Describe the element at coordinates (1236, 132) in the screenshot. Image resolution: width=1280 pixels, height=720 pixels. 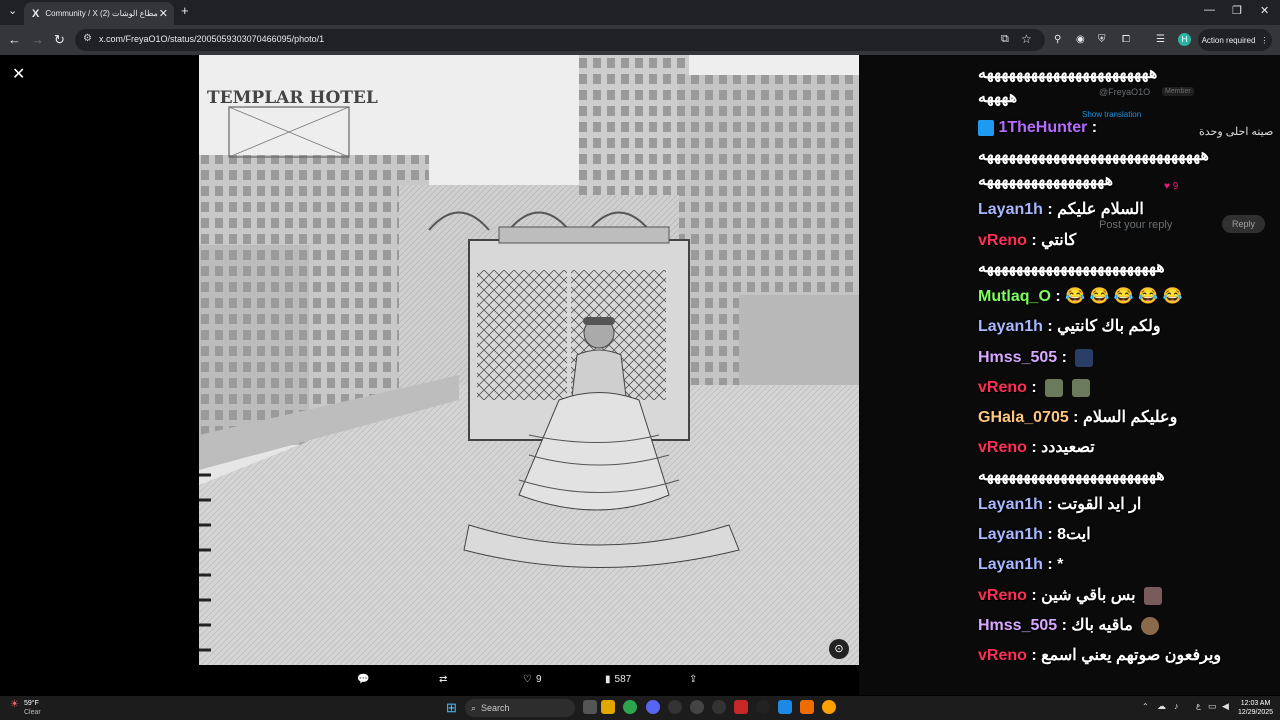
I see `tweet-text: صيته احلى وحدة` at that location.